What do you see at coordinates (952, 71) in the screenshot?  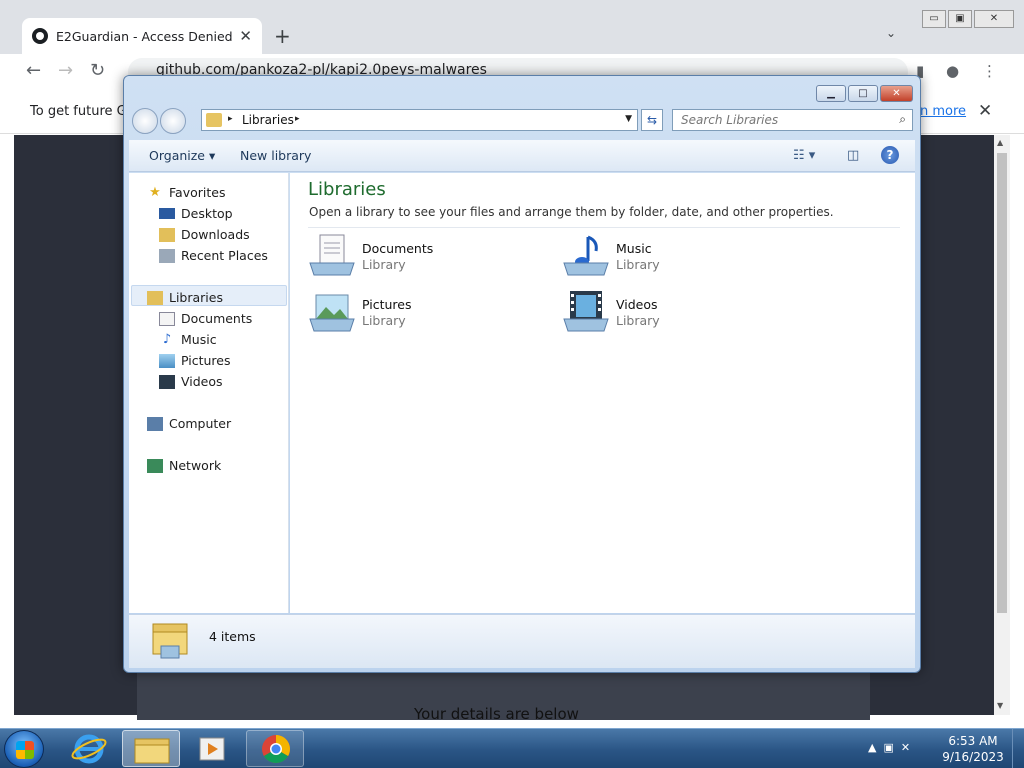 I see `profile-avatar-icon: ●` at bounding box center [952, 71].